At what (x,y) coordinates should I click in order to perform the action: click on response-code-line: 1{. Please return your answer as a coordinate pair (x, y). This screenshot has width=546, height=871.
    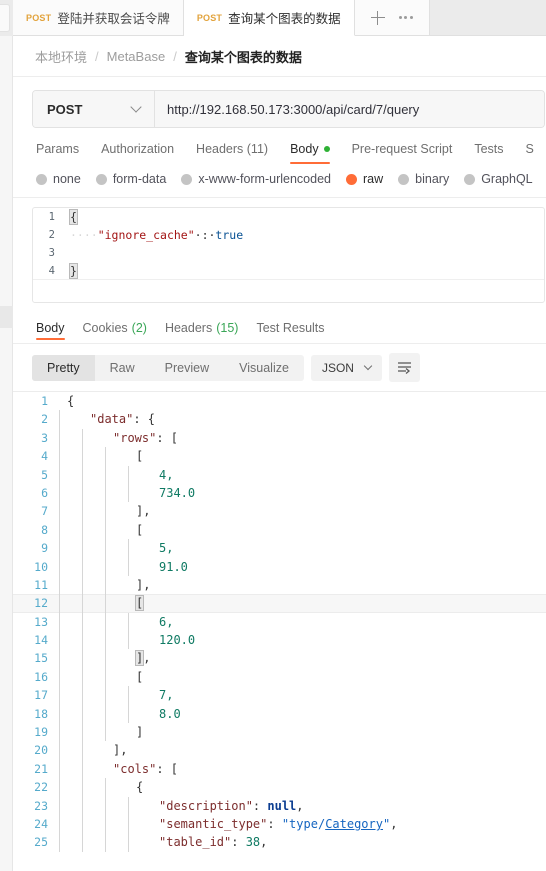
    Looking at the image, I should click on (279, 401).